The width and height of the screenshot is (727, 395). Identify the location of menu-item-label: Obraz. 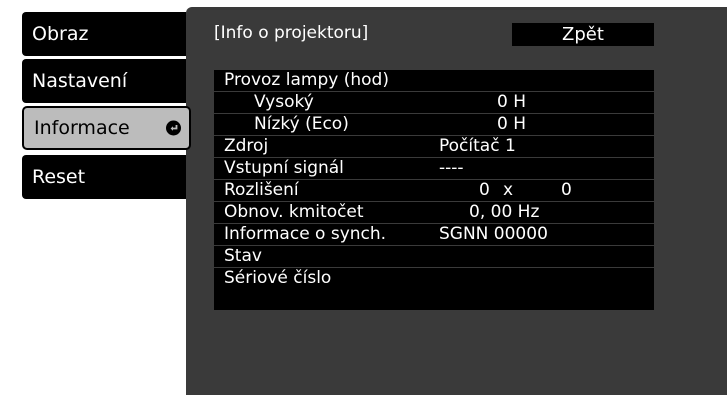
(60, 34).